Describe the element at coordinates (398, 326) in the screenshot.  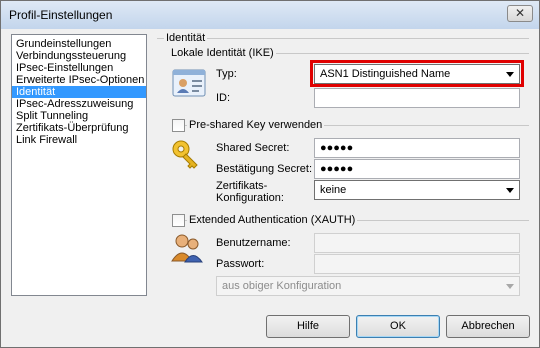
I see `ok-button: OK` at that location.